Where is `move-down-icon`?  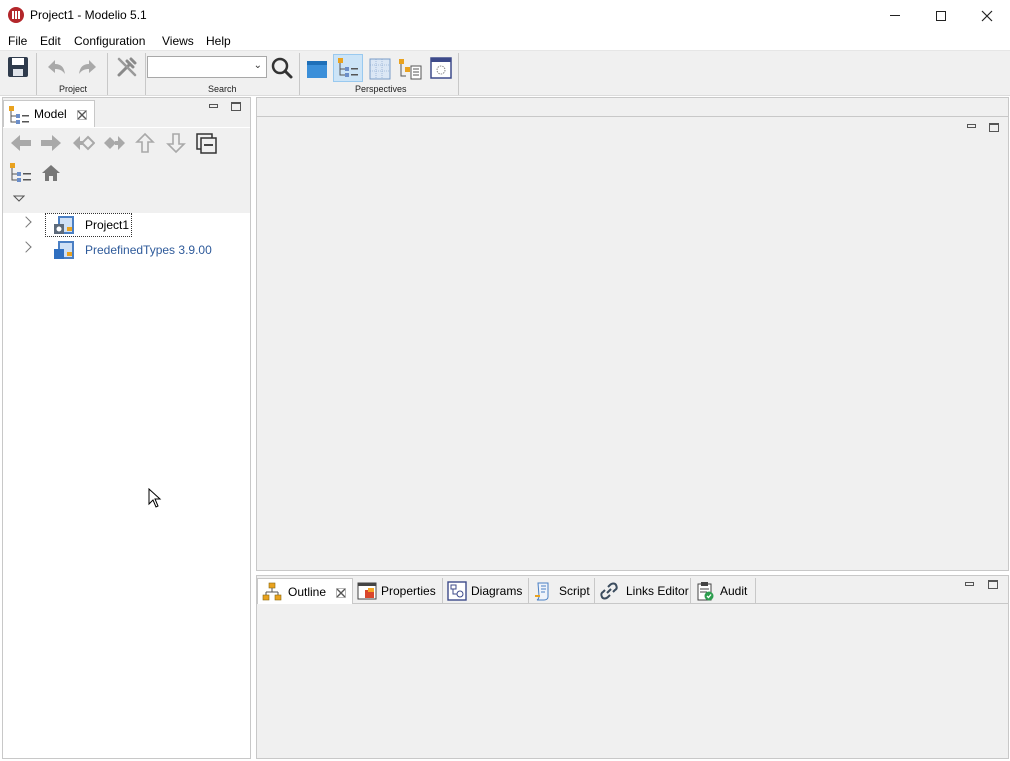 move-down-icon is located at coordinates (176, 143).